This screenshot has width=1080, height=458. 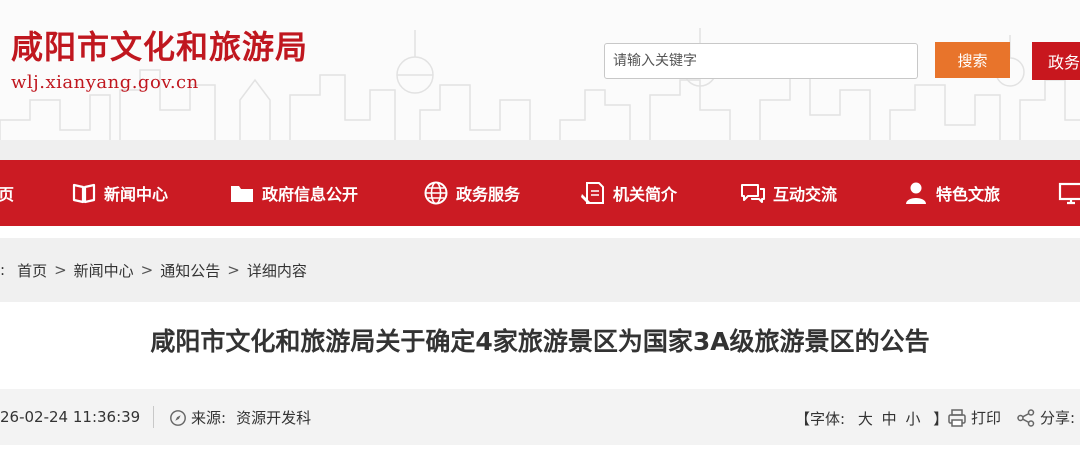 I want to click on chat-icon, so click(x=753, y=193).